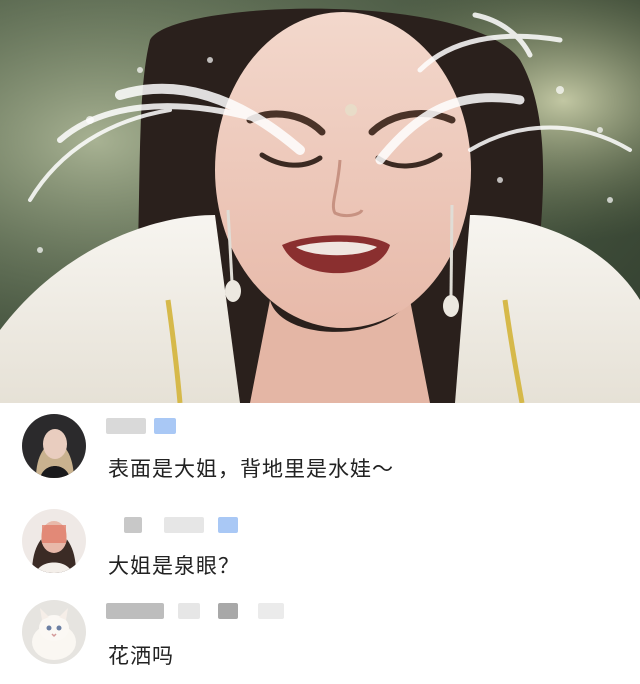 The image size is (640, 684). Describe the element at coordinates (320, 638) in the screenshot. I see `comment-item: 花洒吗` at that location.